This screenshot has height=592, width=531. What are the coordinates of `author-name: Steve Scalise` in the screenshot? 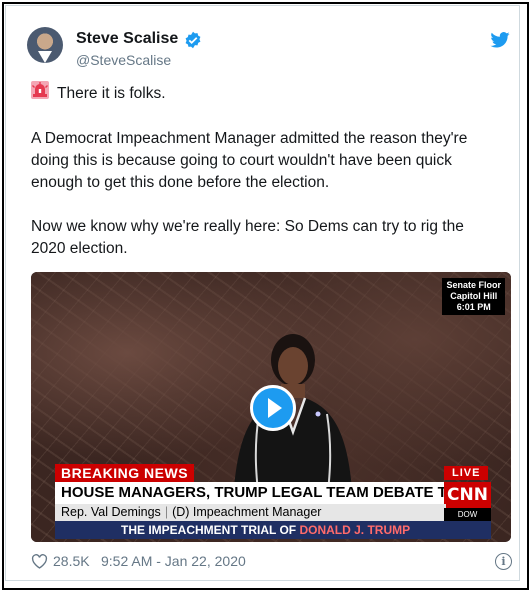 It's located at (127, 39).